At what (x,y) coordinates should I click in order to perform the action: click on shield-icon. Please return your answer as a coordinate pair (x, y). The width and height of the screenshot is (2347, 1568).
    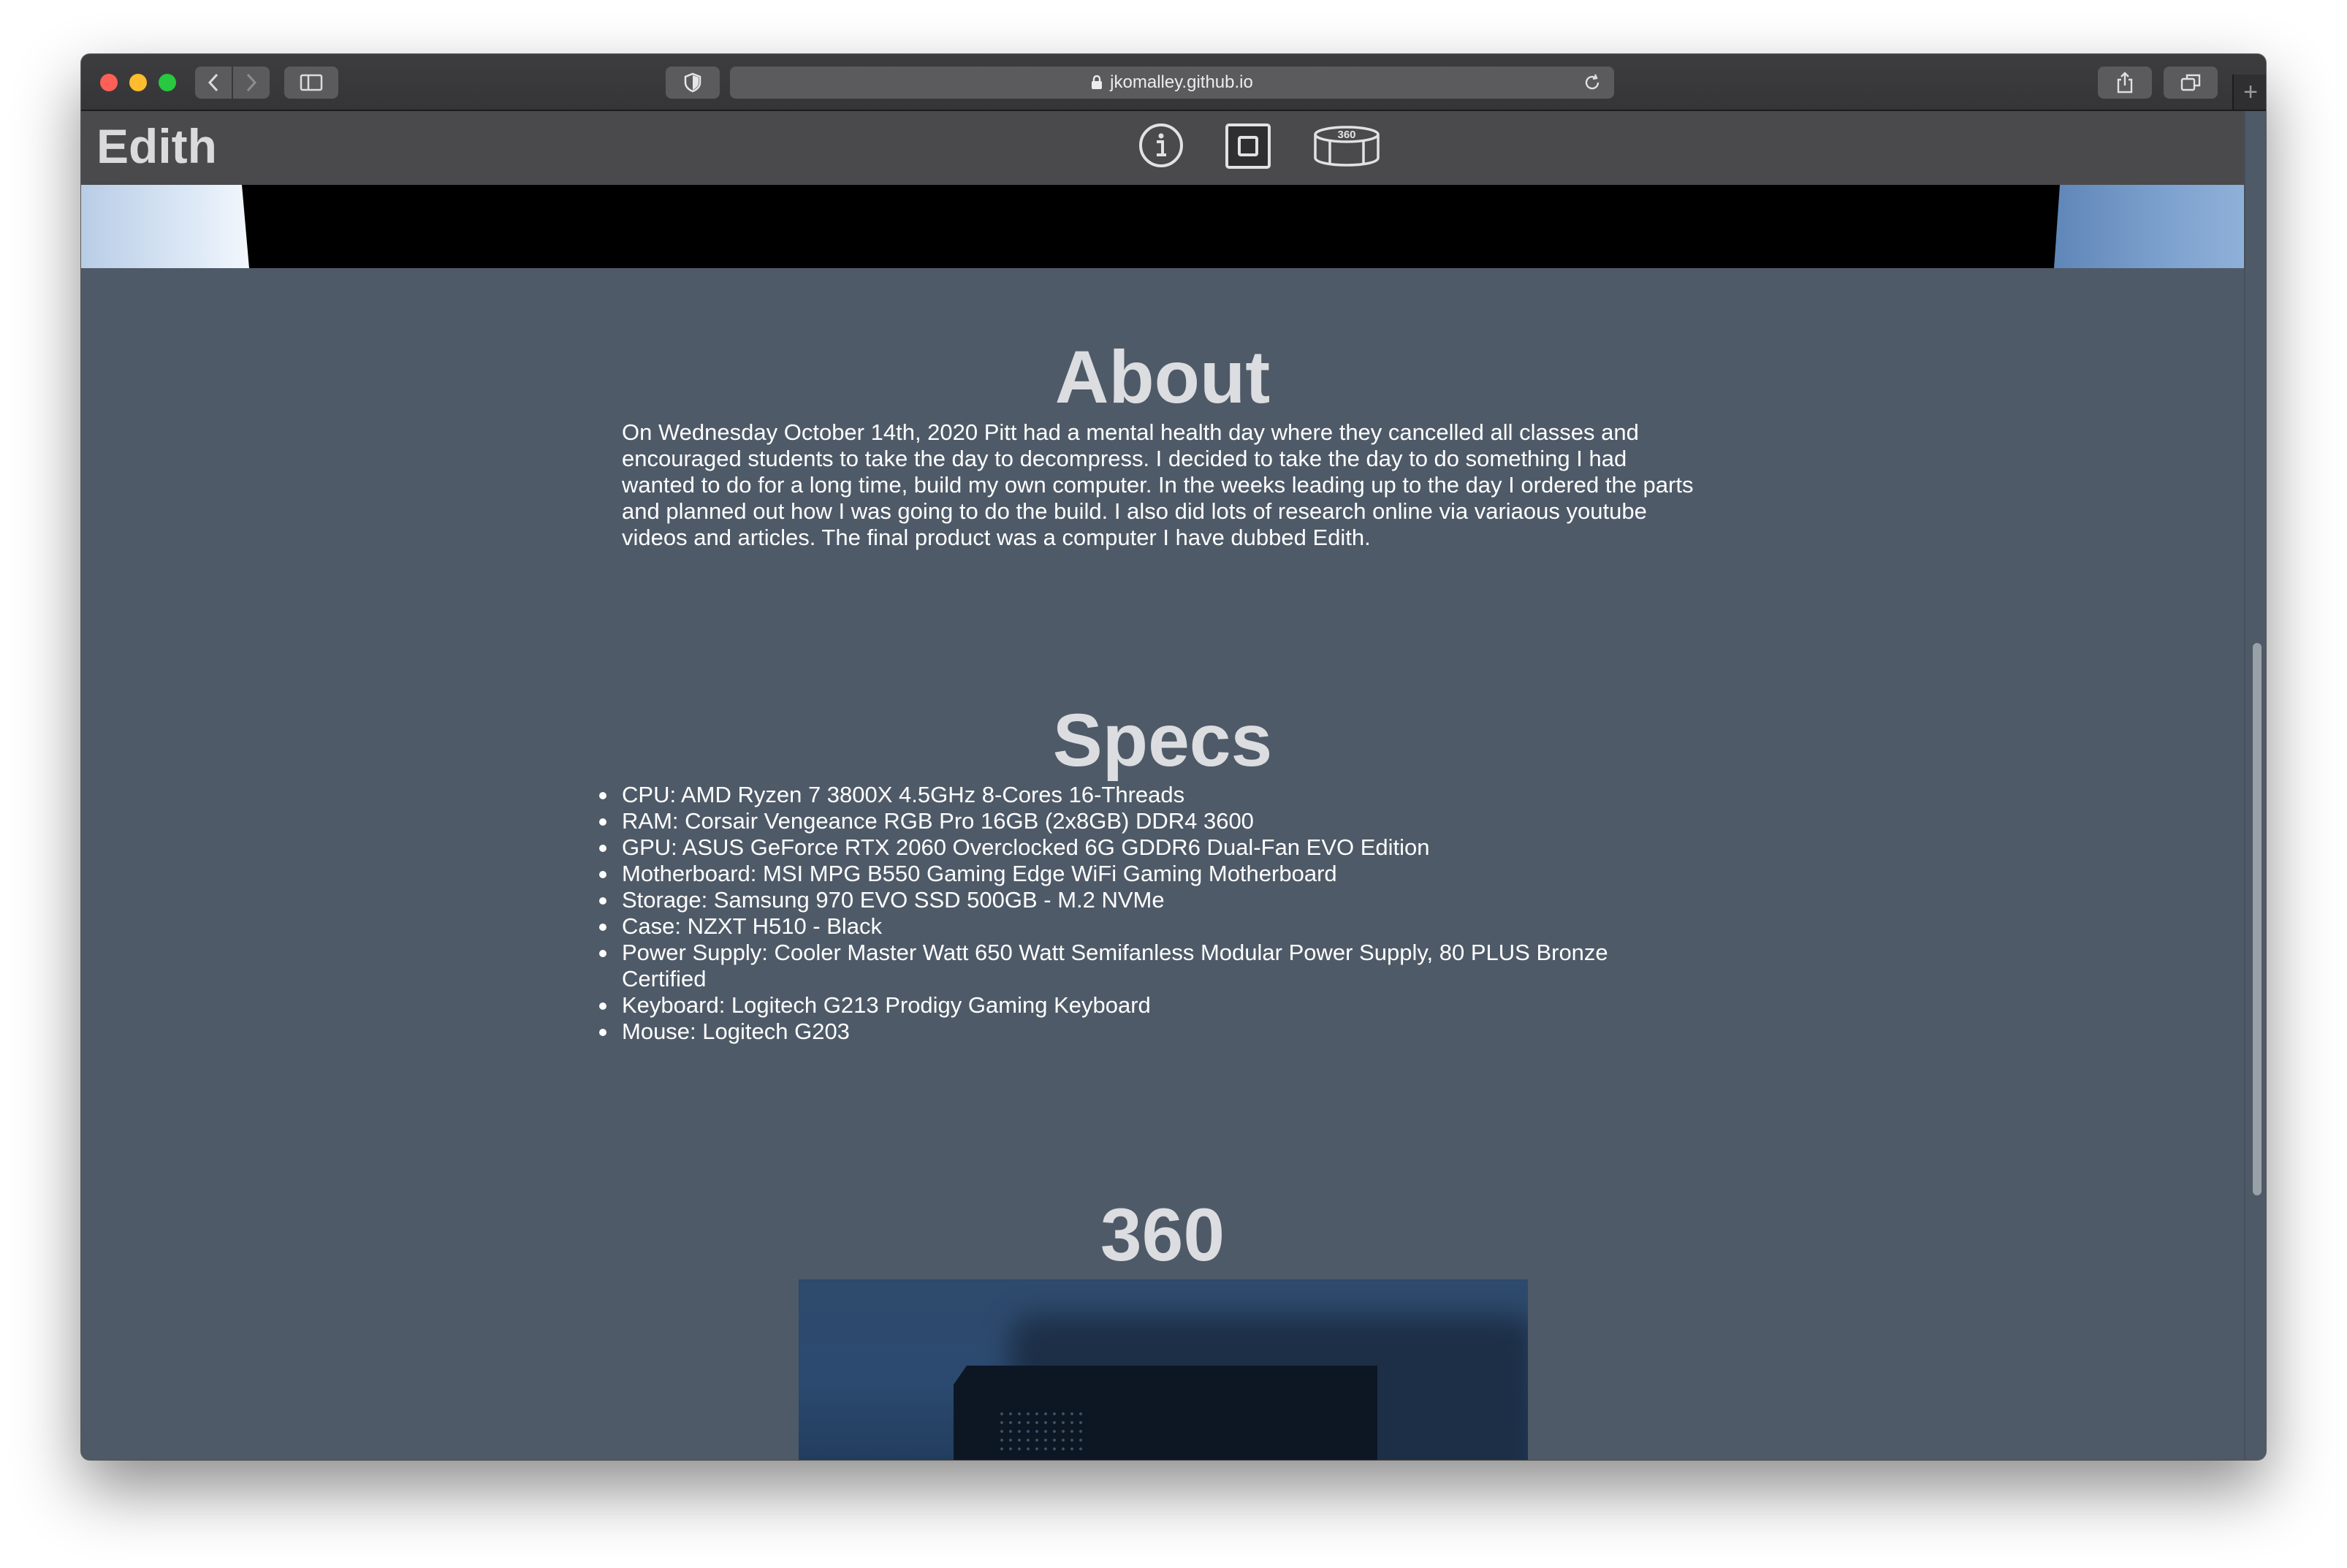
    Looking at the image, I should click on (693, 82).